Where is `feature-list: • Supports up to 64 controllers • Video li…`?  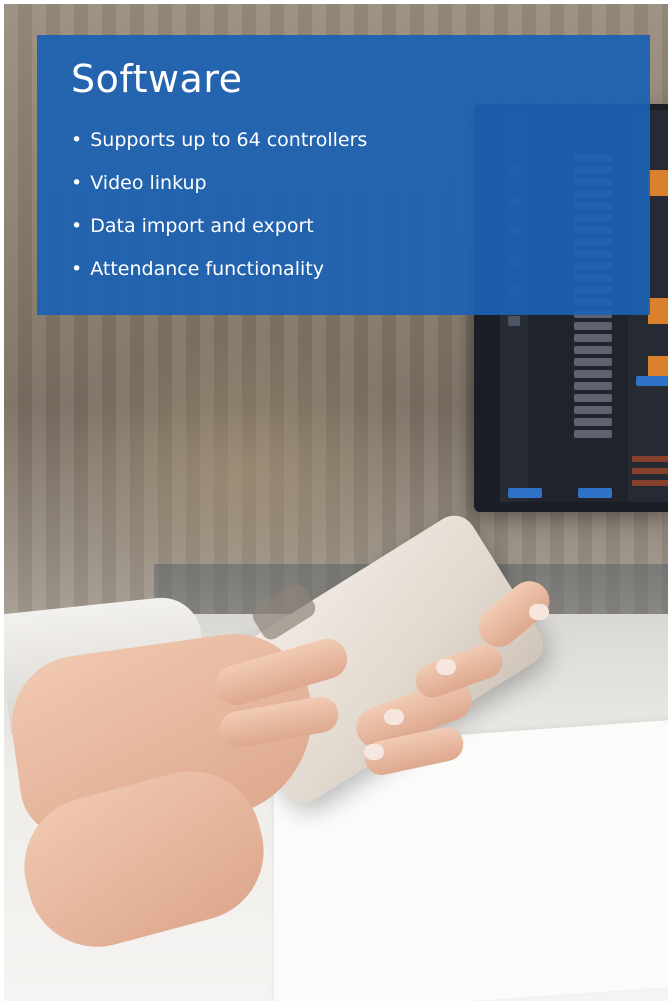
feature-list: • Supports up to 64 controllers • Video li… is located at coordinates (219, 205).